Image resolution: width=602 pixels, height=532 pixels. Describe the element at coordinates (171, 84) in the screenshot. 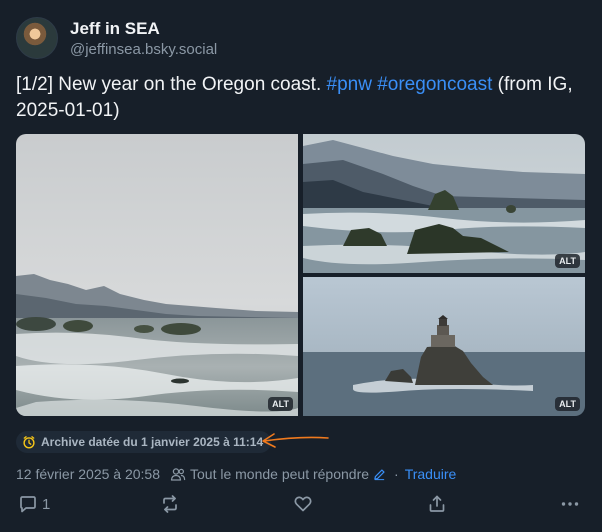

I see `post-text-prefix: [1/2] New year on the Oregon coast.` at that location.